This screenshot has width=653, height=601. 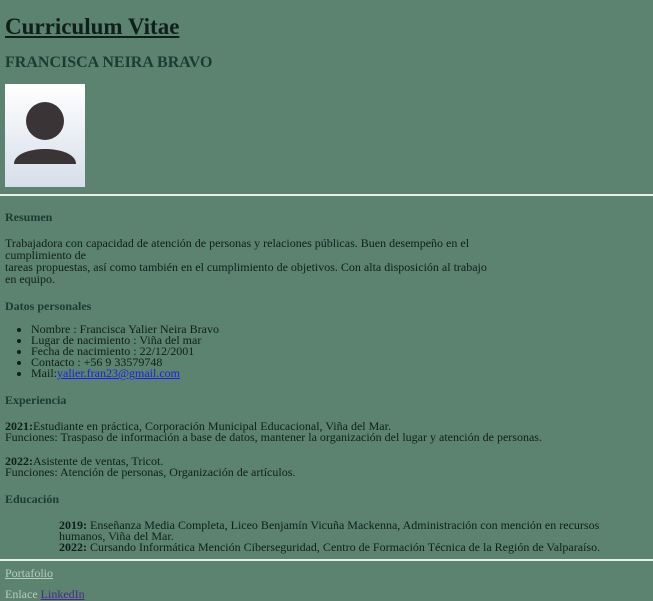 I want to click on profile-photo, so click(x=45, y=135).